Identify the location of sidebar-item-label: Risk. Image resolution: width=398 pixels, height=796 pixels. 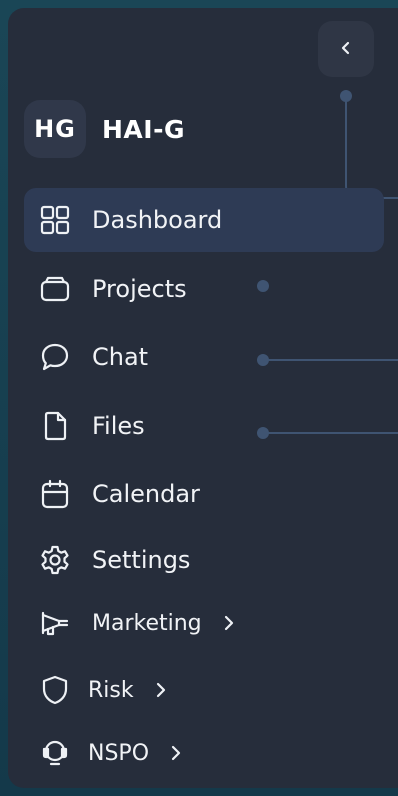
(111, 690).